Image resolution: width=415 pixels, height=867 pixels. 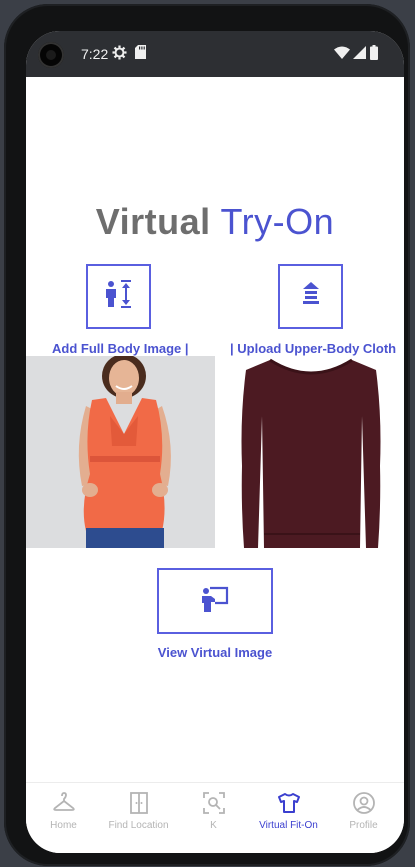 I want to click on presentation-icon, so click(x=215, y=601).